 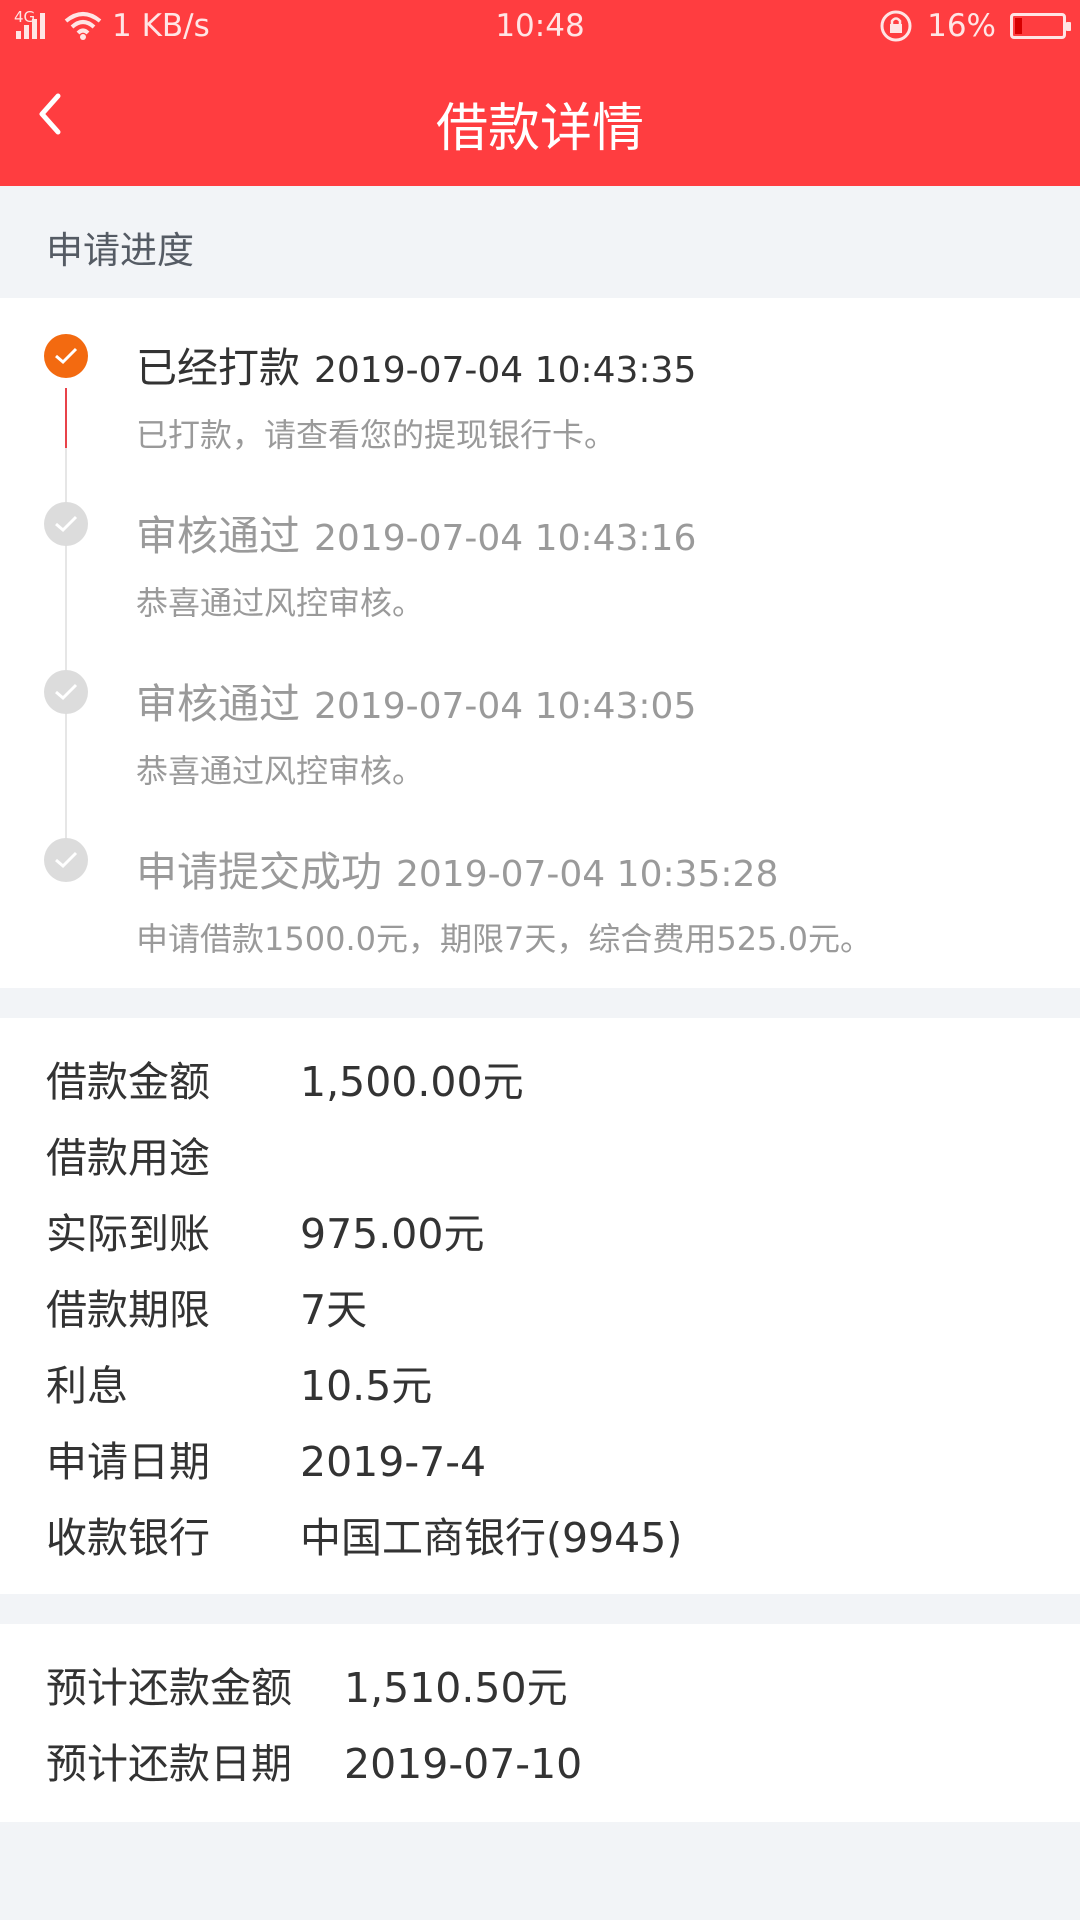 What do you see at coordinates (128, 1310) in the screenshot?
I see `detail-label: 借款期限` at bounding box center [128, 1310].